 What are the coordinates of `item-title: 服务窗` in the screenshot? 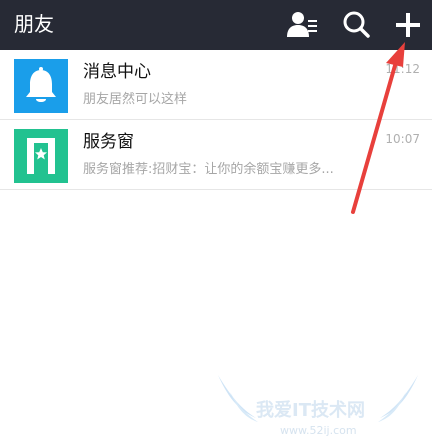 It's located at (108, 142).